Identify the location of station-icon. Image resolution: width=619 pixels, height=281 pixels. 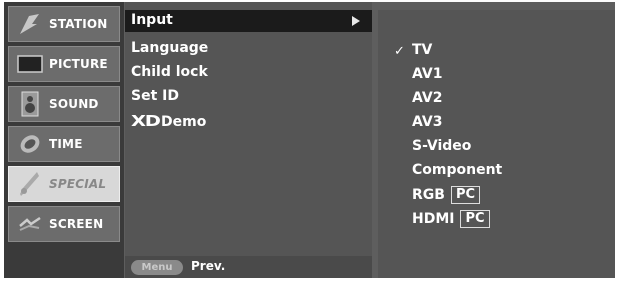
(30, 24).